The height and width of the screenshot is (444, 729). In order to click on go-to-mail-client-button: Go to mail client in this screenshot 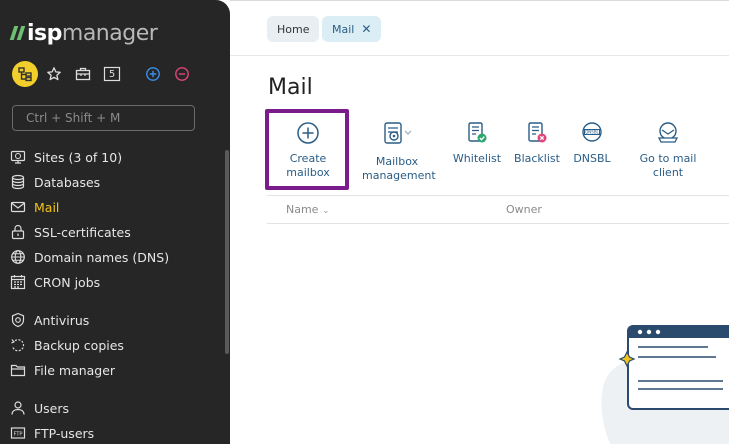, I will do `click(668, 150)`.